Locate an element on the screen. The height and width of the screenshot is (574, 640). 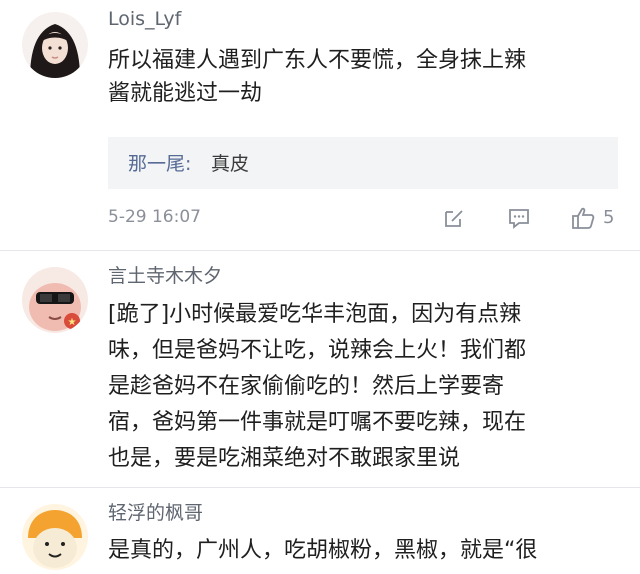
avatar-image: ★ is located at coordinates (55, 300).